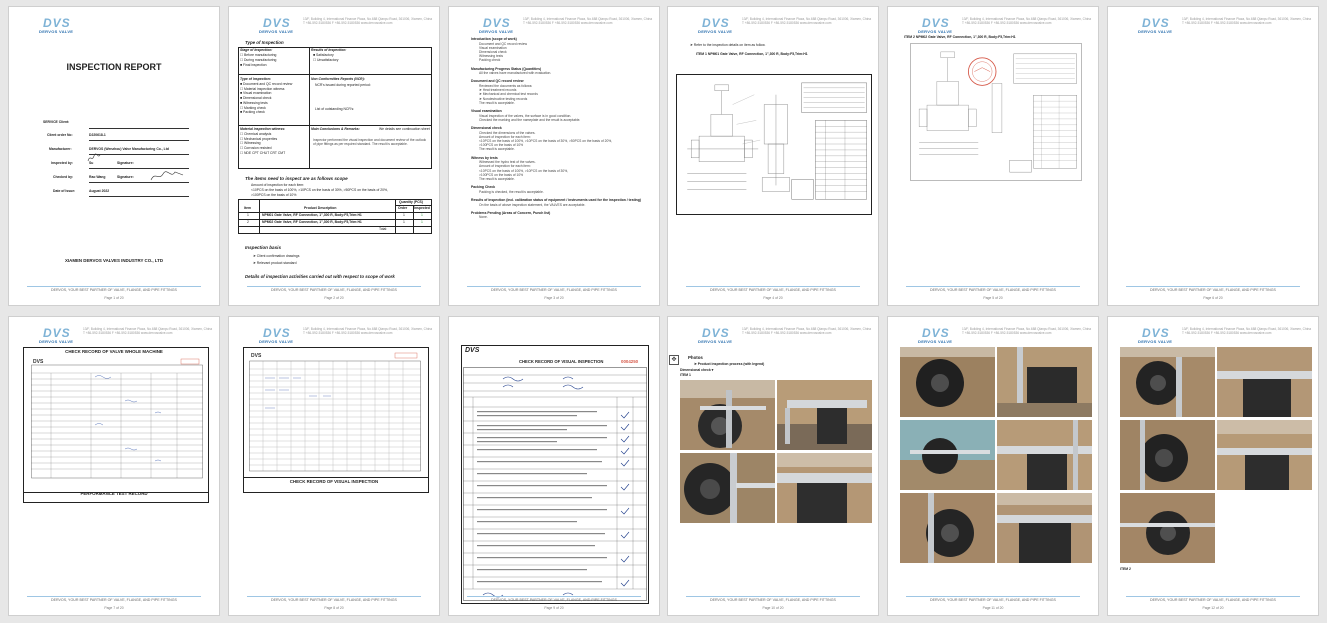  What do you see at coordinates (260, 138) in the screenshot?
I see `material-item: Mechanical properties` at bounding box center [260, 138].